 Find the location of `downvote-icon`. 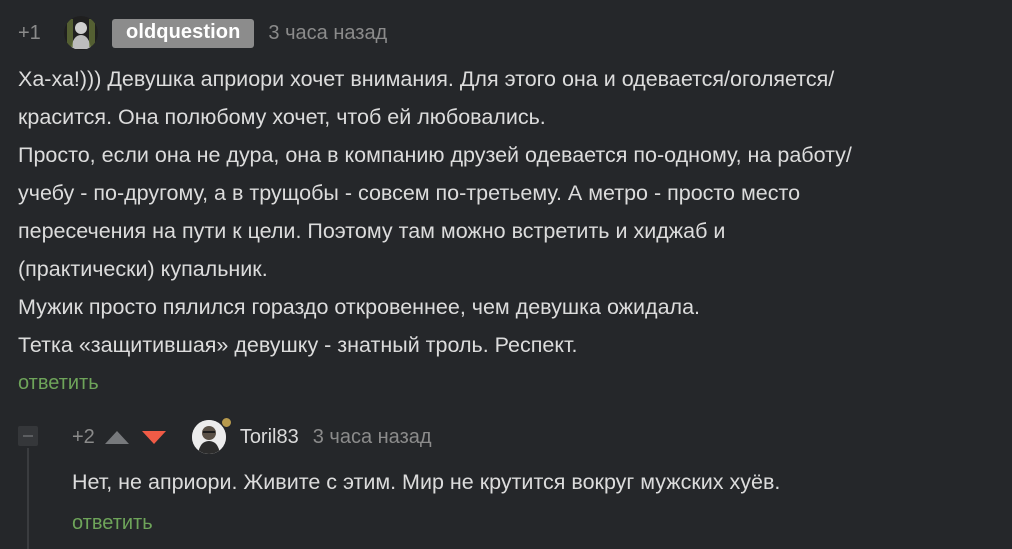

downvote-icon is located at coordinates (153, 437).